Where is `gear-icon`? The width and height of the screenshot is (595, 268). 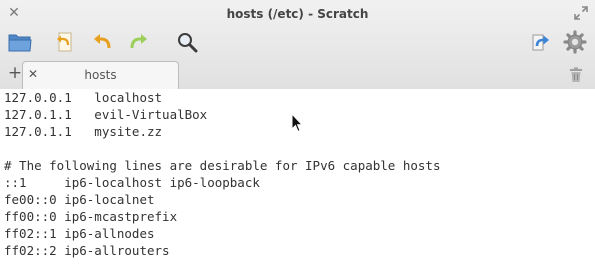 gear-icon is located at coordinates (575, 42).